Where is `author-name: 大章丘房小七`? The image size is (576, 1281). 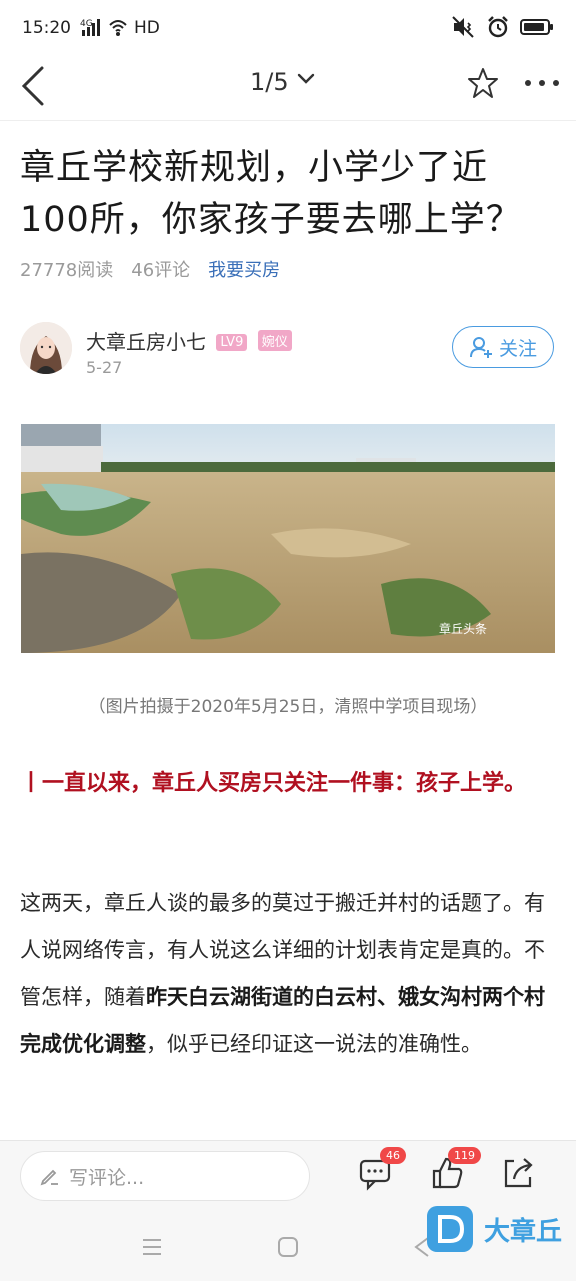 author-name: 大章丘房小七 is located at coordinates (146, 342).